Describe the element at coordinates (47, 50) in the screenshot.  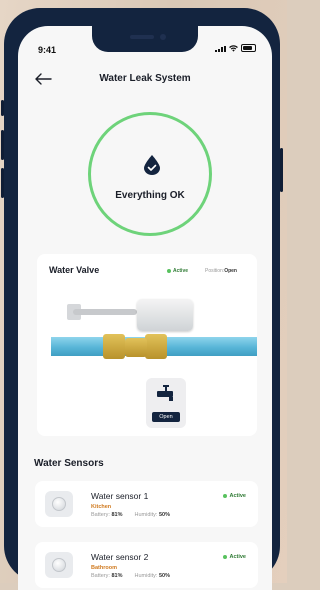
I see `status-time: 9:41` at that location.